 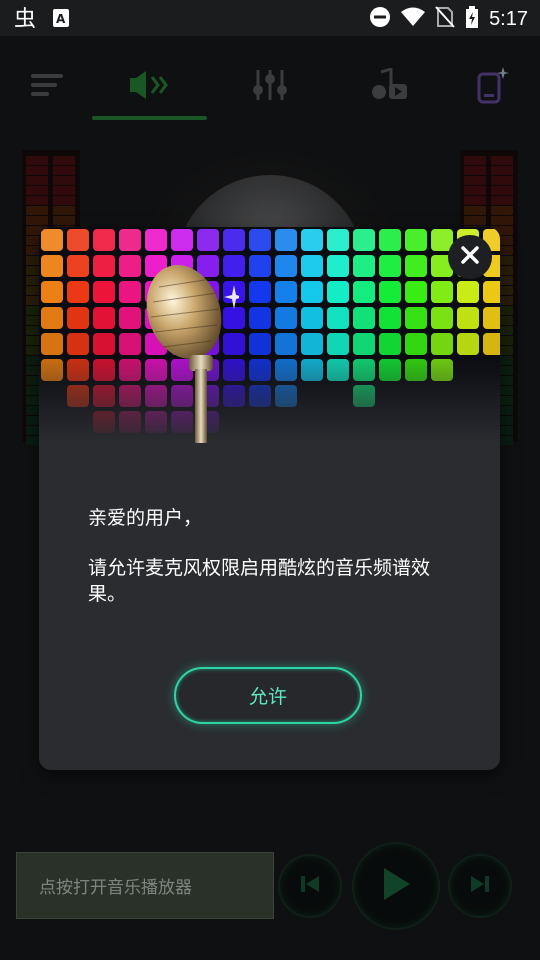 I want to click on status-bar: 虫 A 5:17, so click(x=270, y=18).